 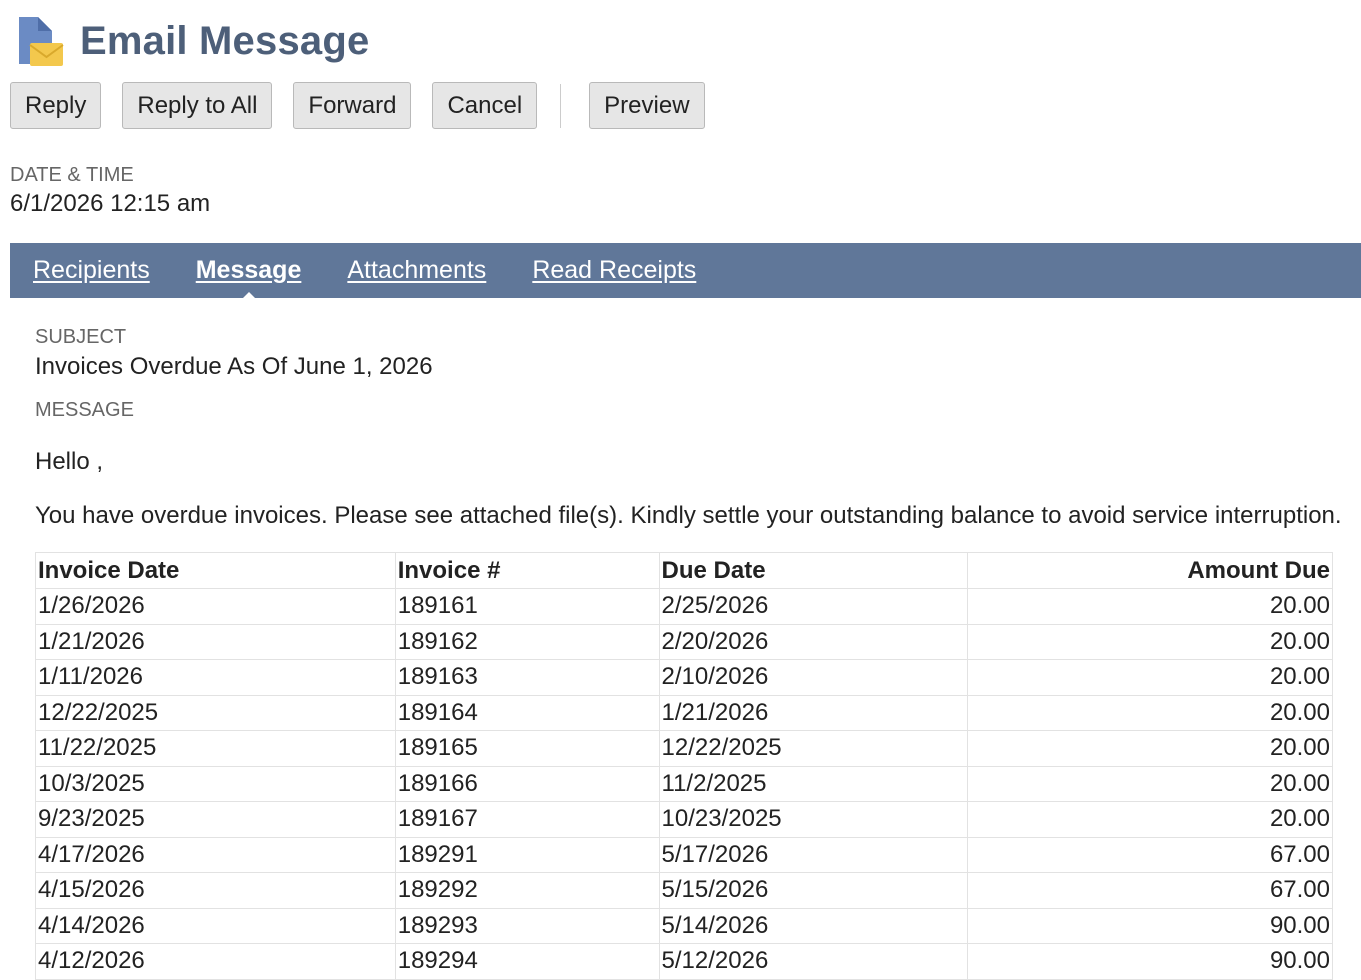 What do you see at coordinates (215, 890) in the screenshot?
I see `invoice-date-cell: 4/15/2026` at bounding box center [215, 890].